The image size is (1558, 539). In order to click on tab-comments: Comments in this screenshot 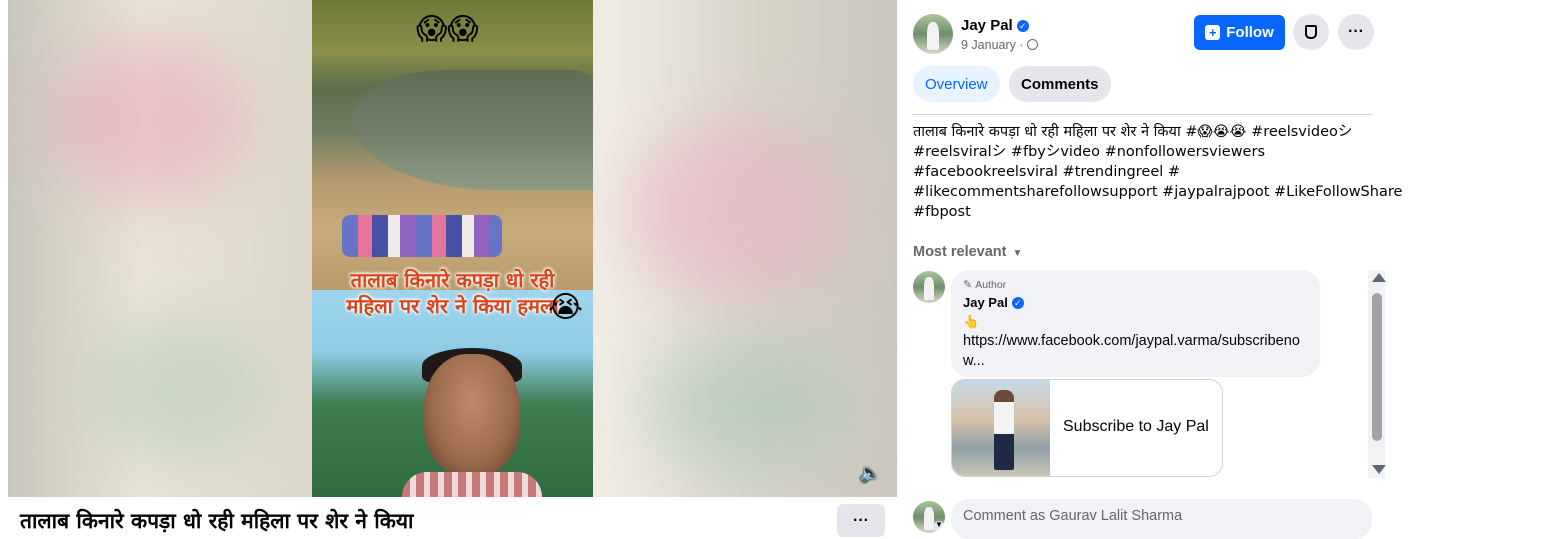, I will do `click(1060, 84)`.